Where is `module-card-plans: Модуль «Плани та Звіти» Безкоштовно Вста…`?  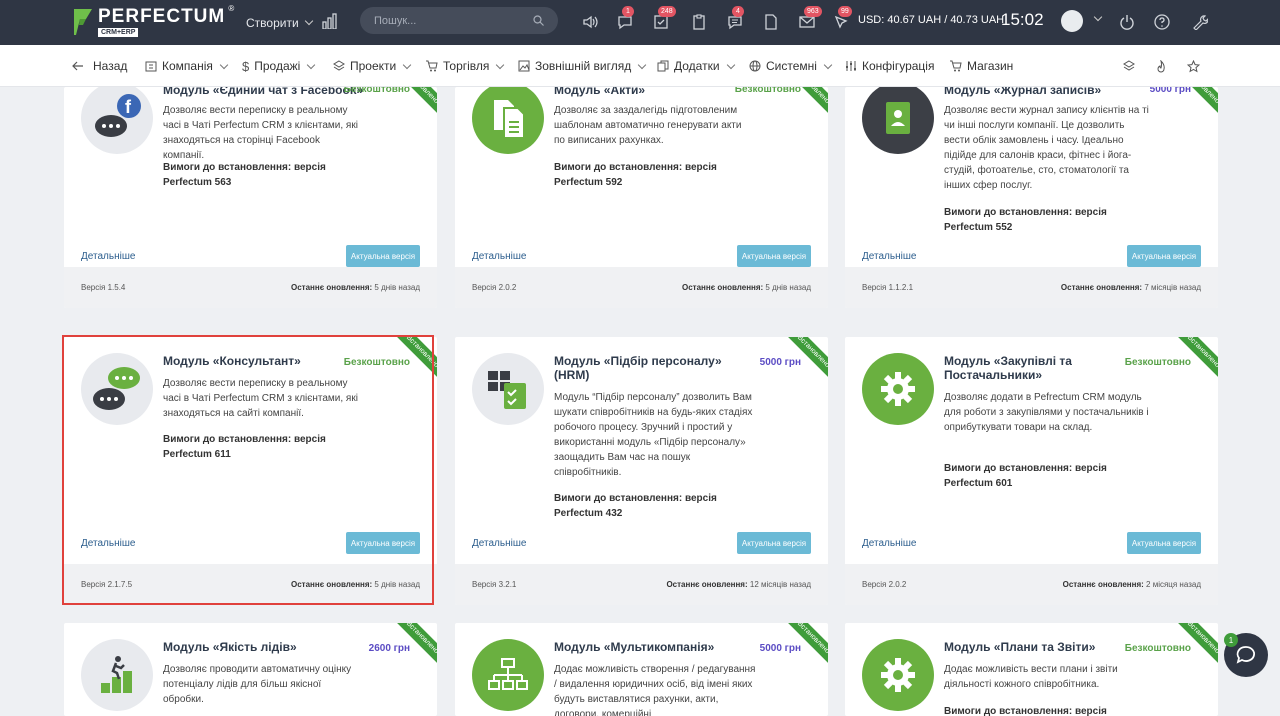
module-card-plans: Модуль «Плани та Звіти» Безкоштовно Вста… is located at coordinates (1031, 669).